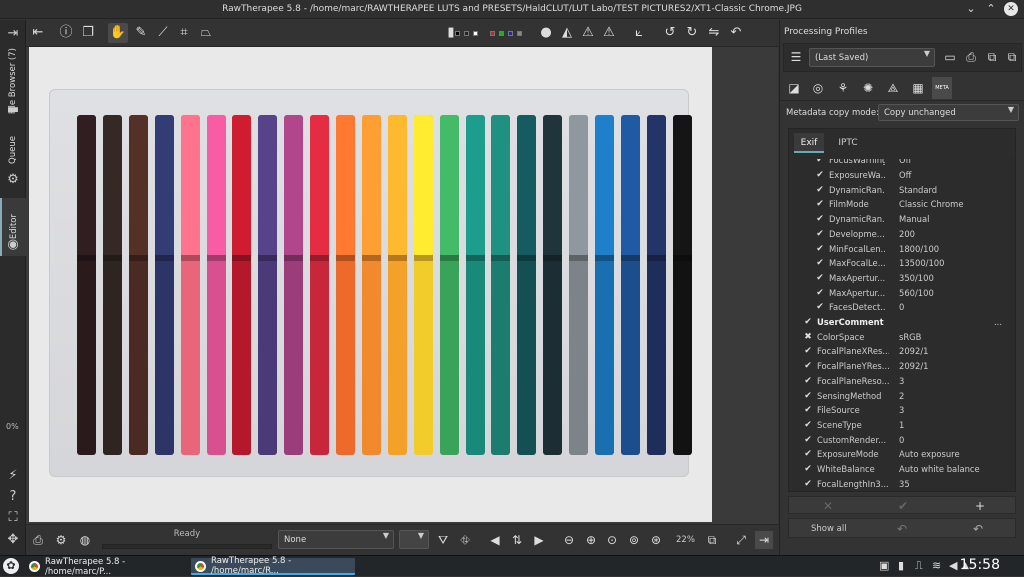  Describe the element at coordinates (818, 88) in the screenshot. I see `detail-tab-icon: ◎` at that location.